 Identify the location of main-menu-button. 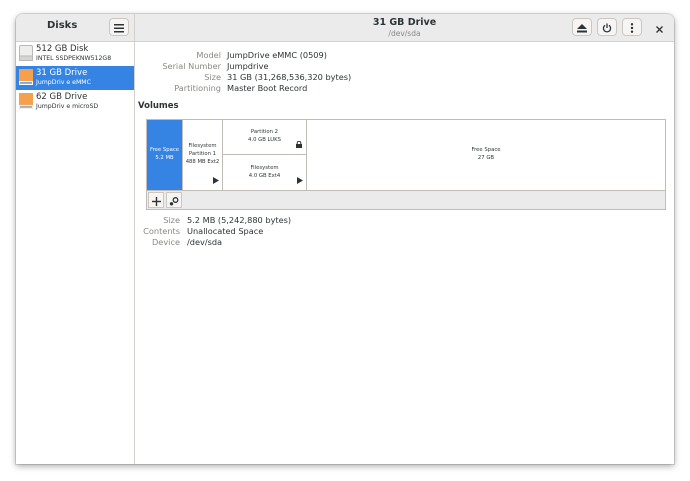
(119, 27).